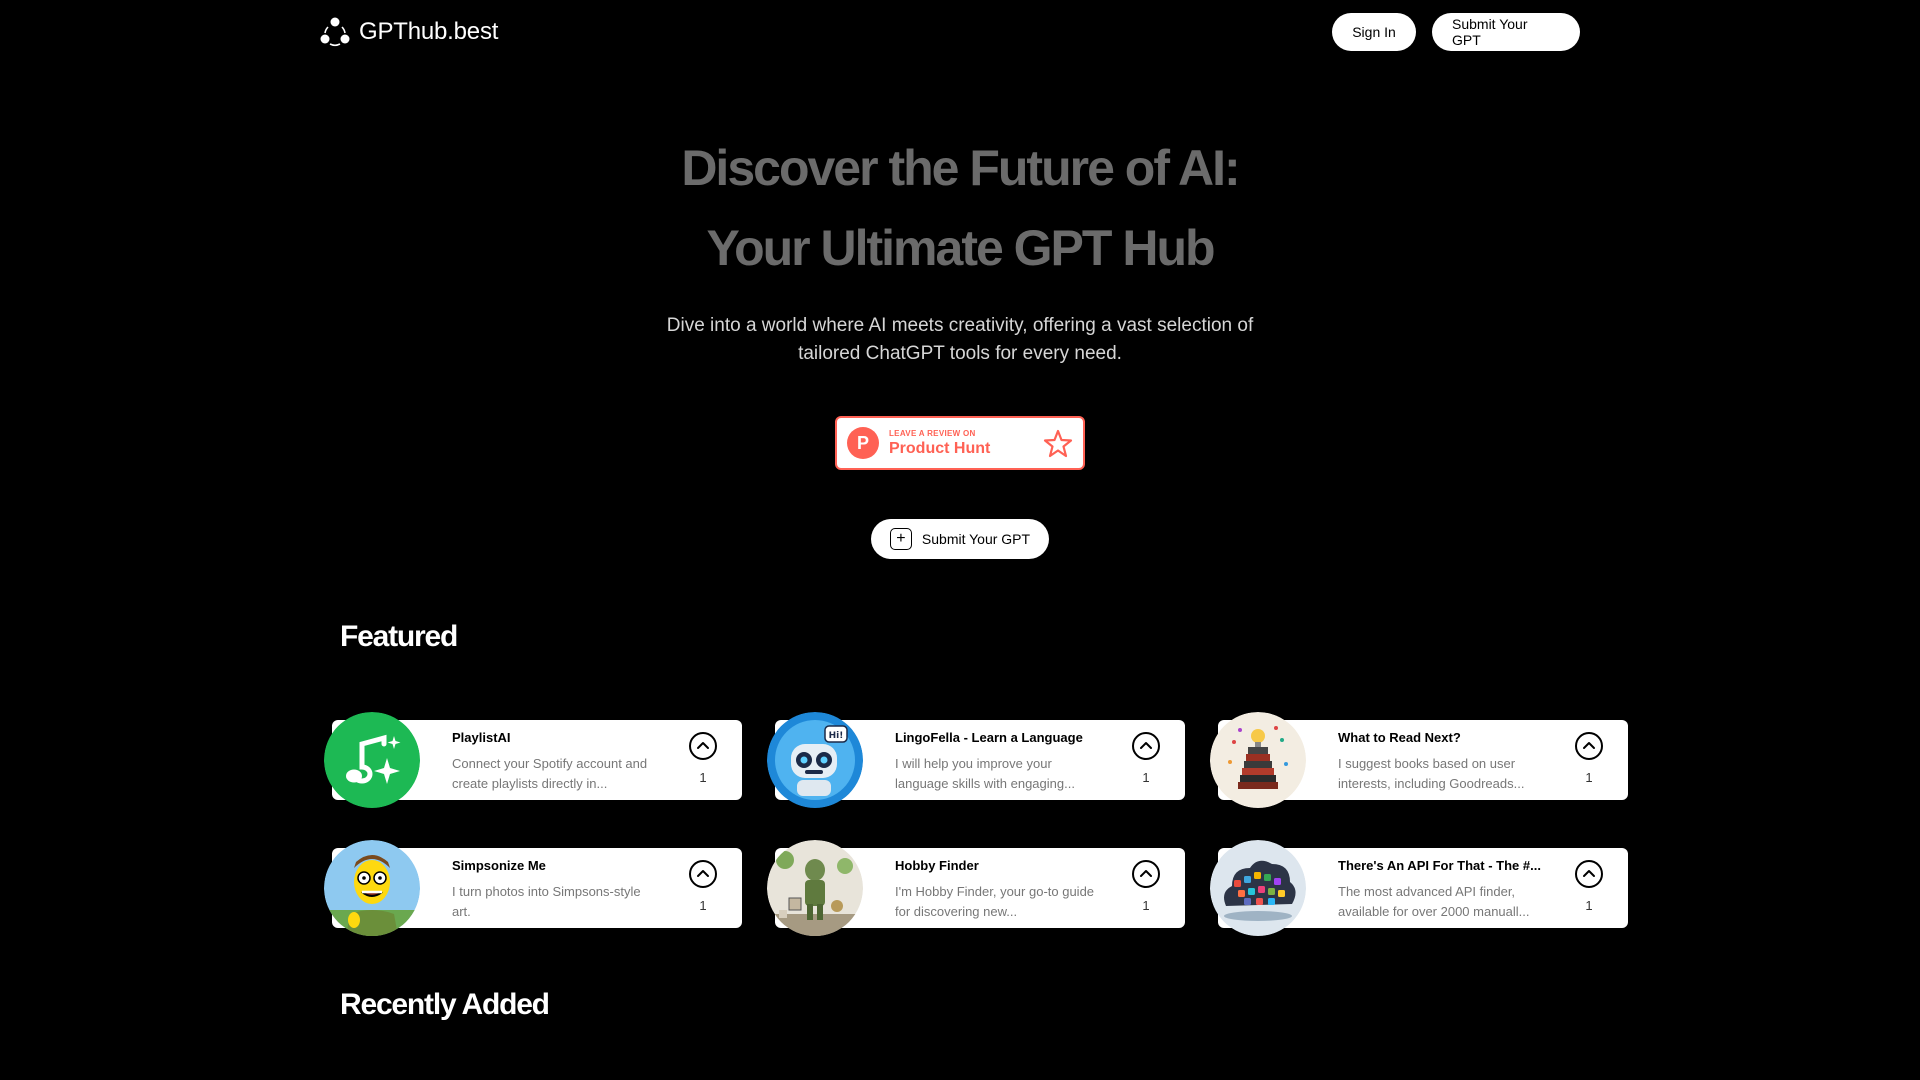 This screenshot has width=1920, height=1080. Describe the element at coordinates (1058, 443) in the screenshot. I see `star-icon` at that location.